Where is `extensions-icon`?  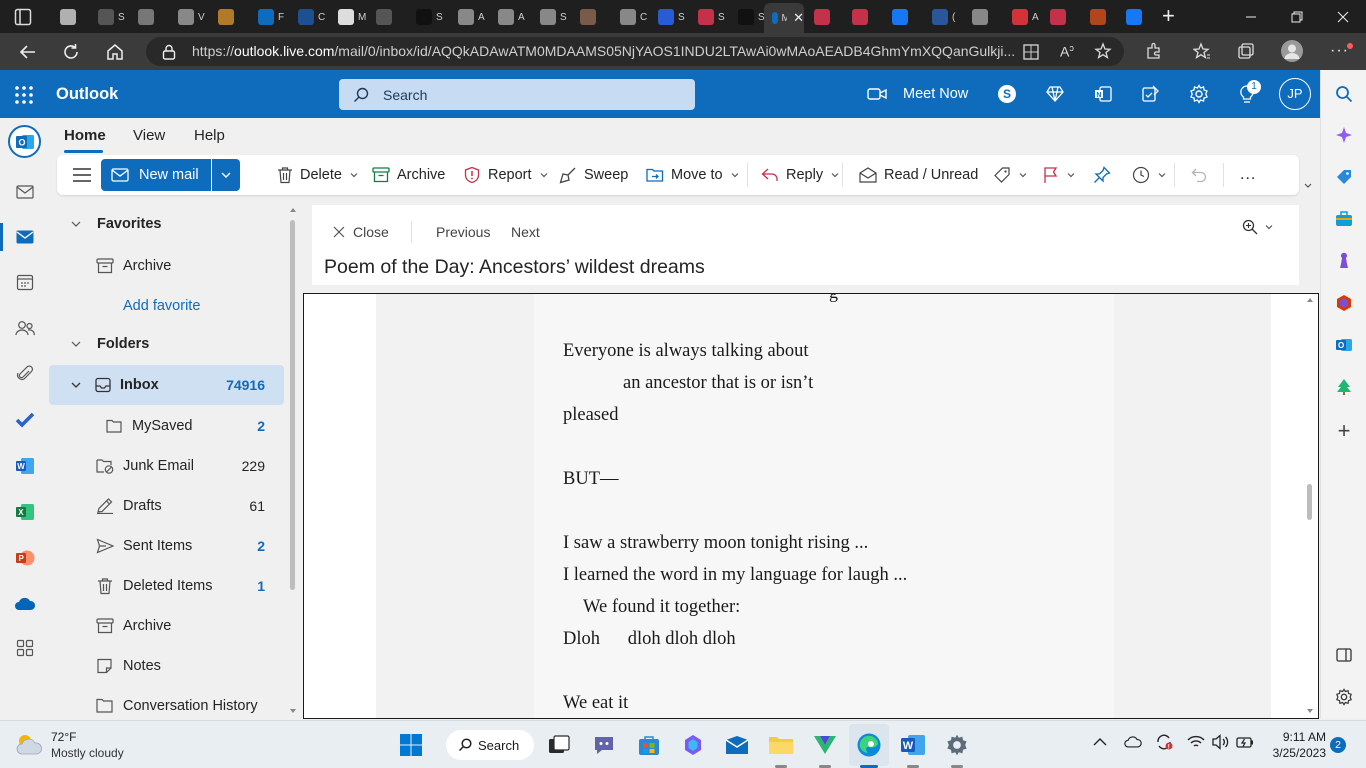 extensions-icon is located at coordinates (1154, 51).